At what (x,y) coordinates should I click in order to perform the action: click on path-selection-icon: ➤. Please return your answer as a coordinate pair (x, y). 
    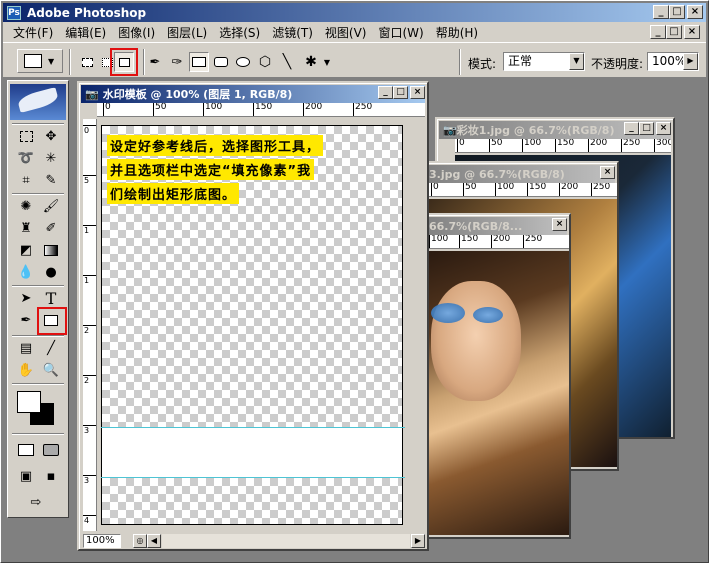
    Looking at the image, I should click on (26, 298).